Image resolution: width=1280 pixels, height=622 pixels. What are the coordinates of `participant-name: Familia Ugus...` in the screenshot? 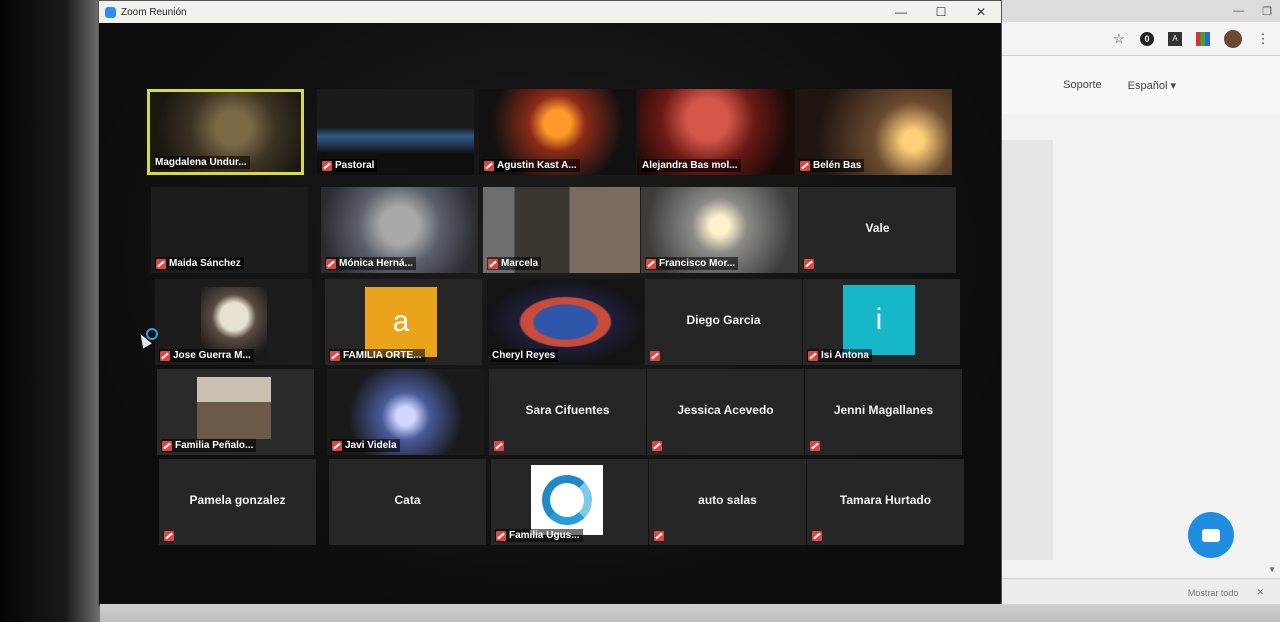 It's located at (544, 535).